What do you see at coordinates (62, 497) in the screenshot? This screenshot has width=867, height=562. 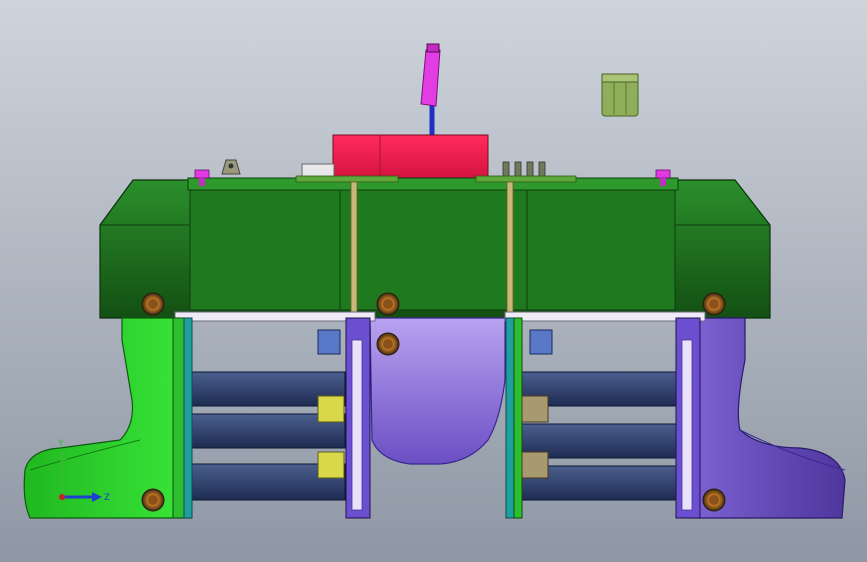 I see `x-axis-dot` at bounding box center [62, 497].